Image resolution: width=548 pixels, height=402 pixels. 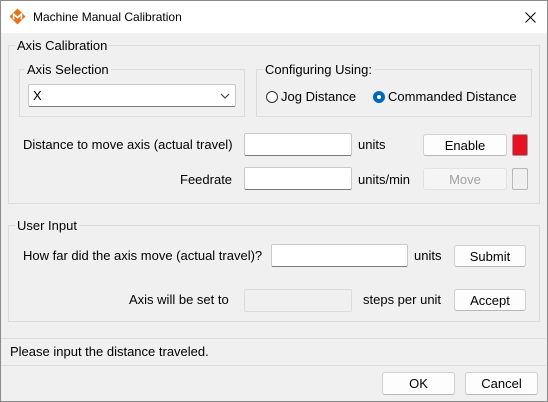 What do you see at coordinates (37, 95) in the screenshot?
I see `axis-select-value: X` at bounding box center [37, 95].